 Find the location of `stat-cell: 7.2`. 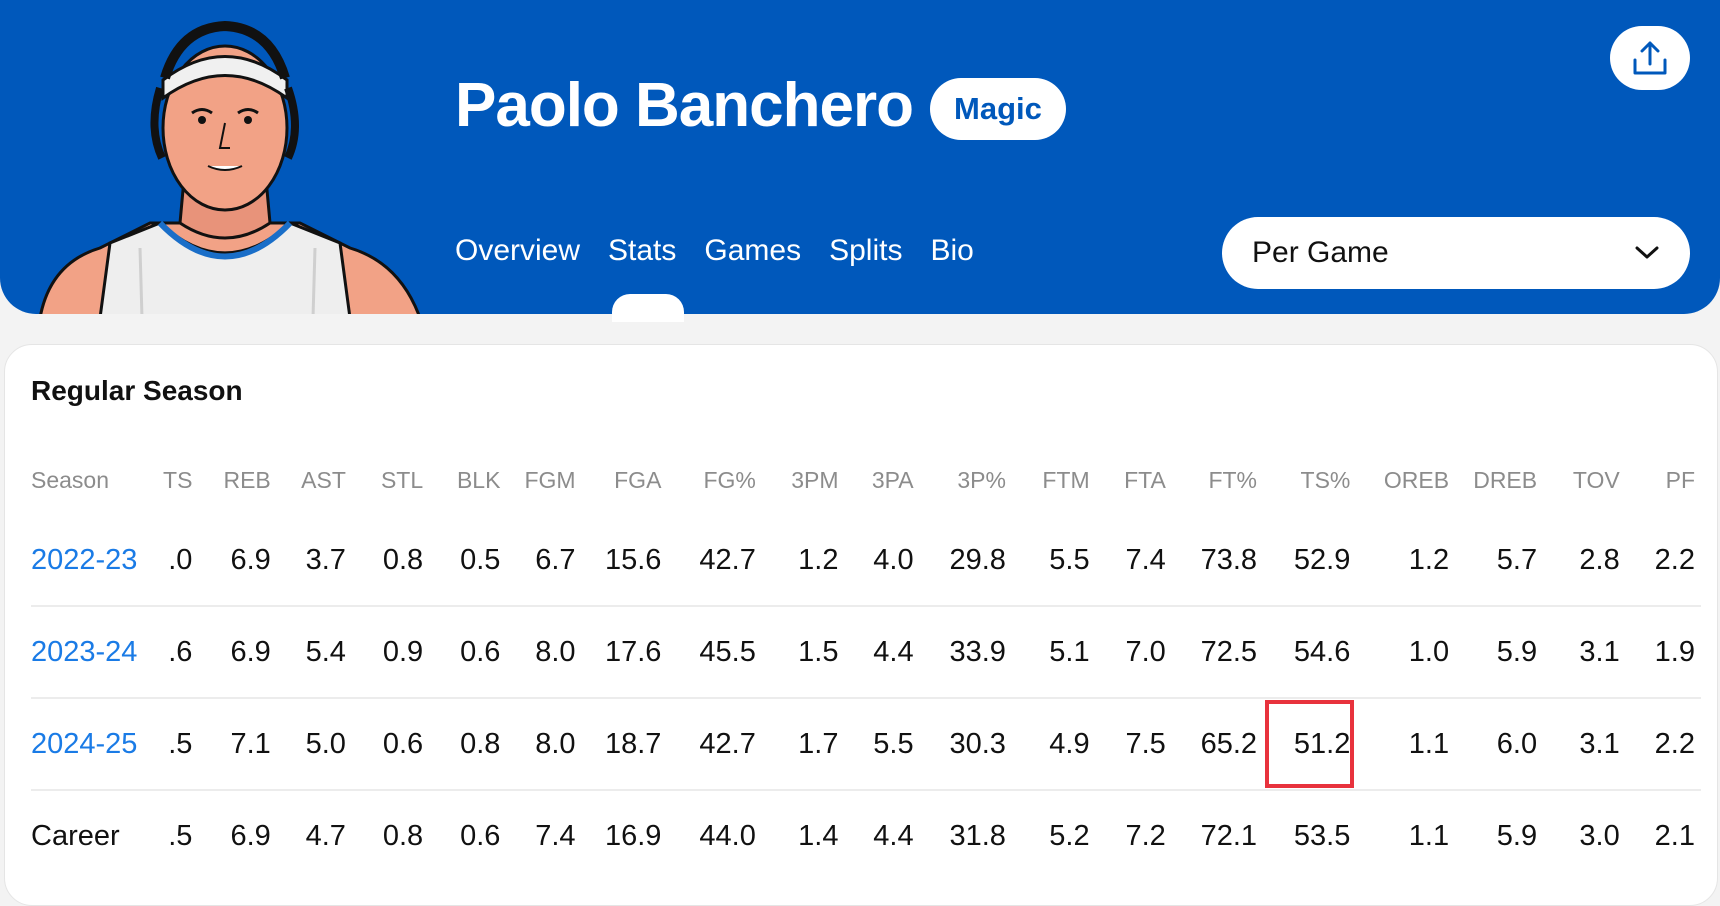

stat-cell: 7.2 is located at coordinates (1145, 835).